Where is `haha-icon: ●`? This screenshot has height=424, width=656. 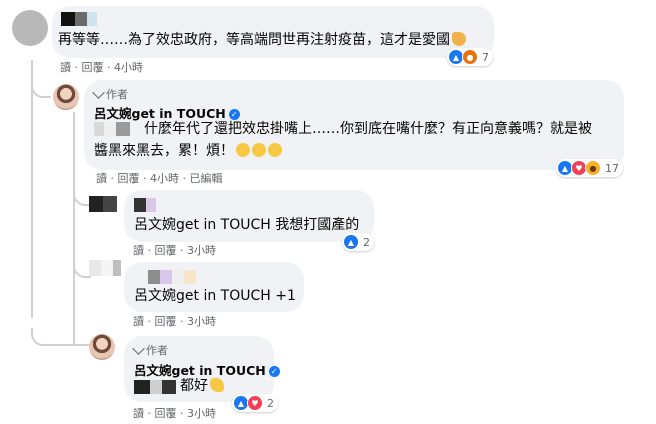 haha-icon: ● is located at coordinates (593, 168).